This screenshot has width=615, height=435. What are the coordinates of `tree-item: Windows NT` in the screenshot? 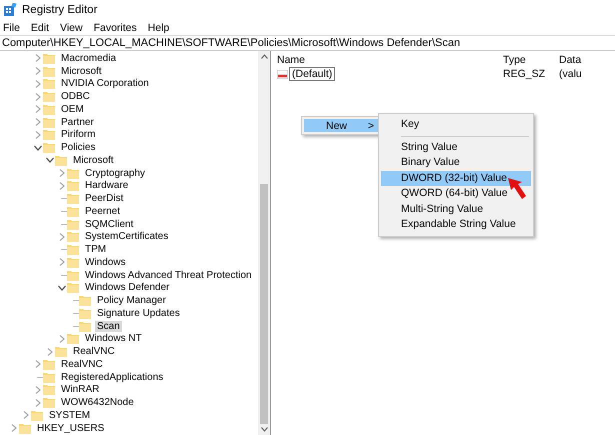 It's located at (113, 338).